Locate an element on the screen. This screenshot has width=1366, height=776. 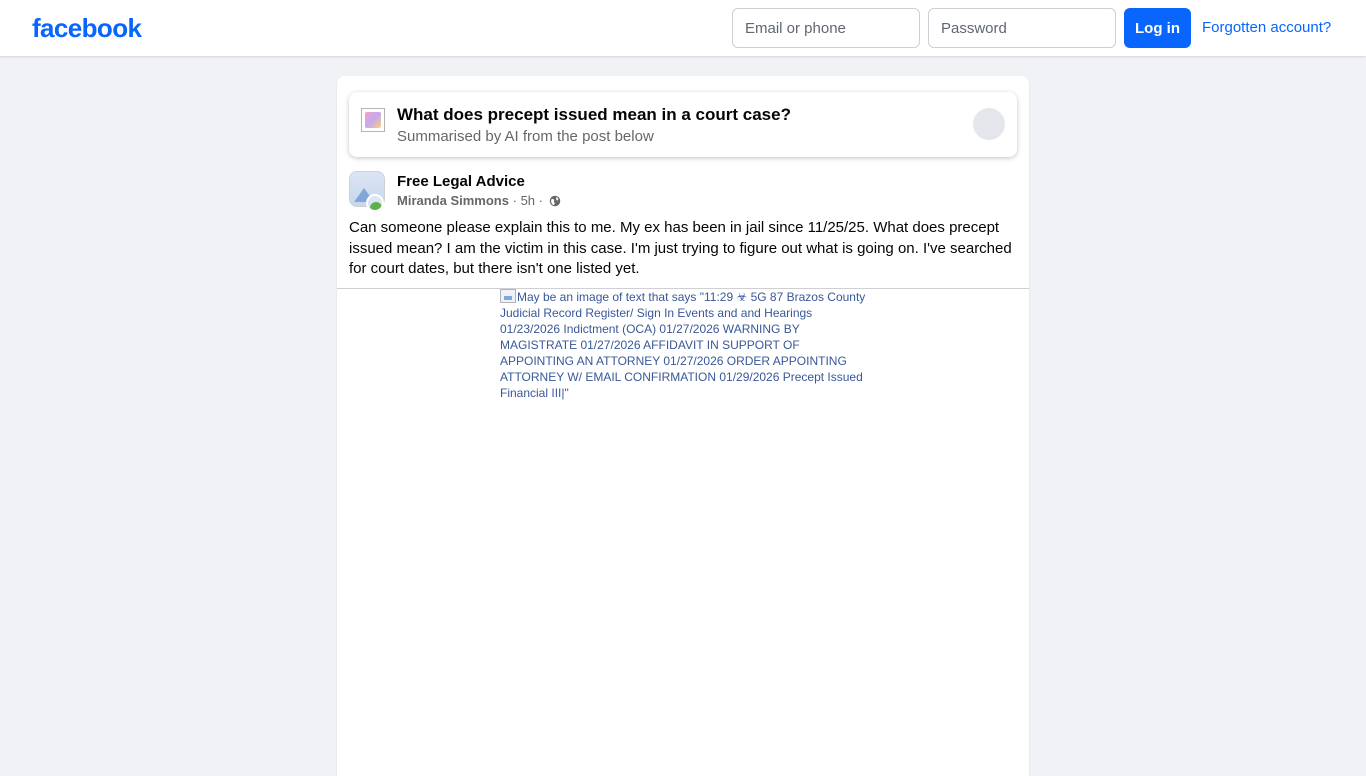
globe-icon is located at coordinates (554, 201).